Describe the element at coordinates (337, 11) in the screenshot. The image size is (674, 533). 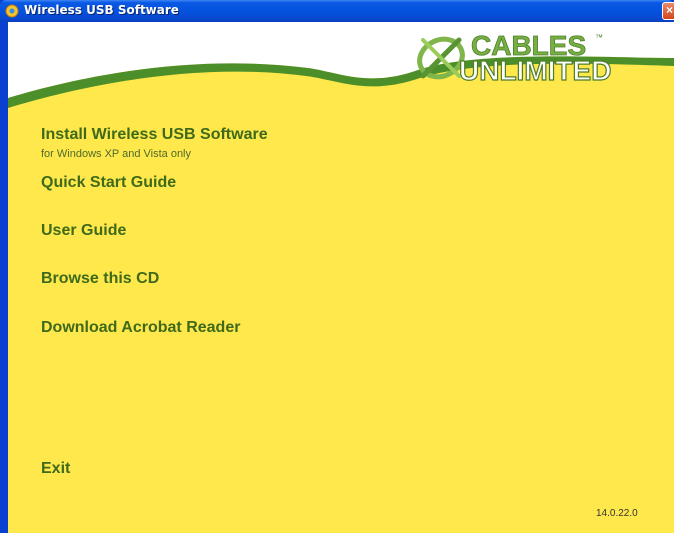
I see `title-bar: Wireless USB Software ×` at that location.